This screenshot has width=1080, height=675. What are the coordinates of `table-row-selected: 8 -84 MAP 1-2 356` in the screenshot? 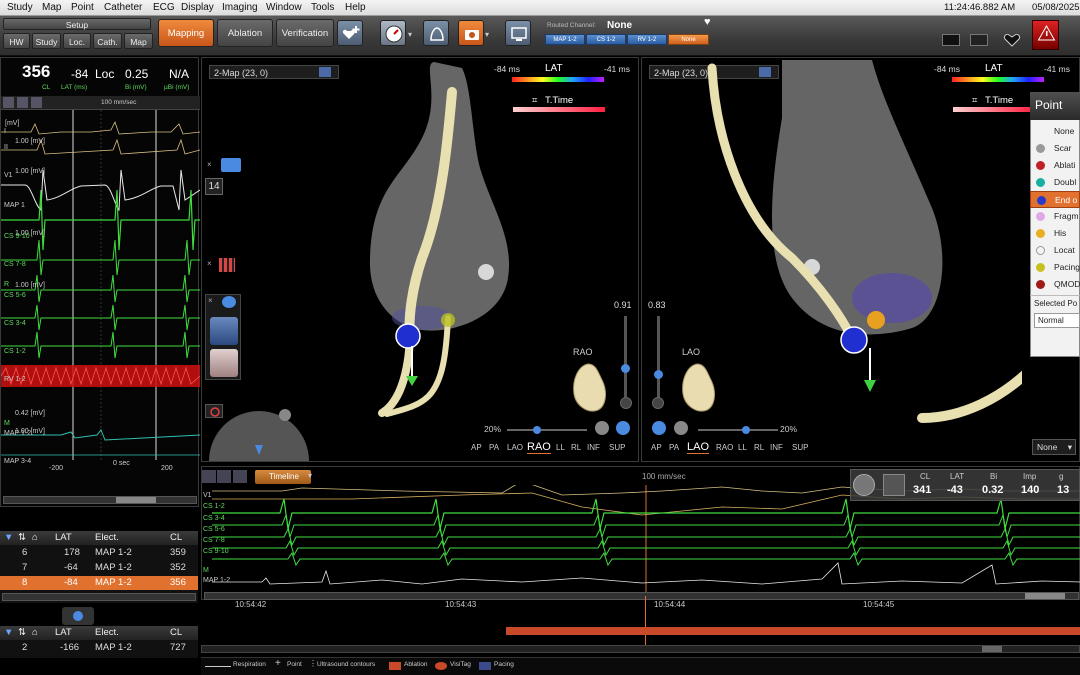 It's located at (99, 583).